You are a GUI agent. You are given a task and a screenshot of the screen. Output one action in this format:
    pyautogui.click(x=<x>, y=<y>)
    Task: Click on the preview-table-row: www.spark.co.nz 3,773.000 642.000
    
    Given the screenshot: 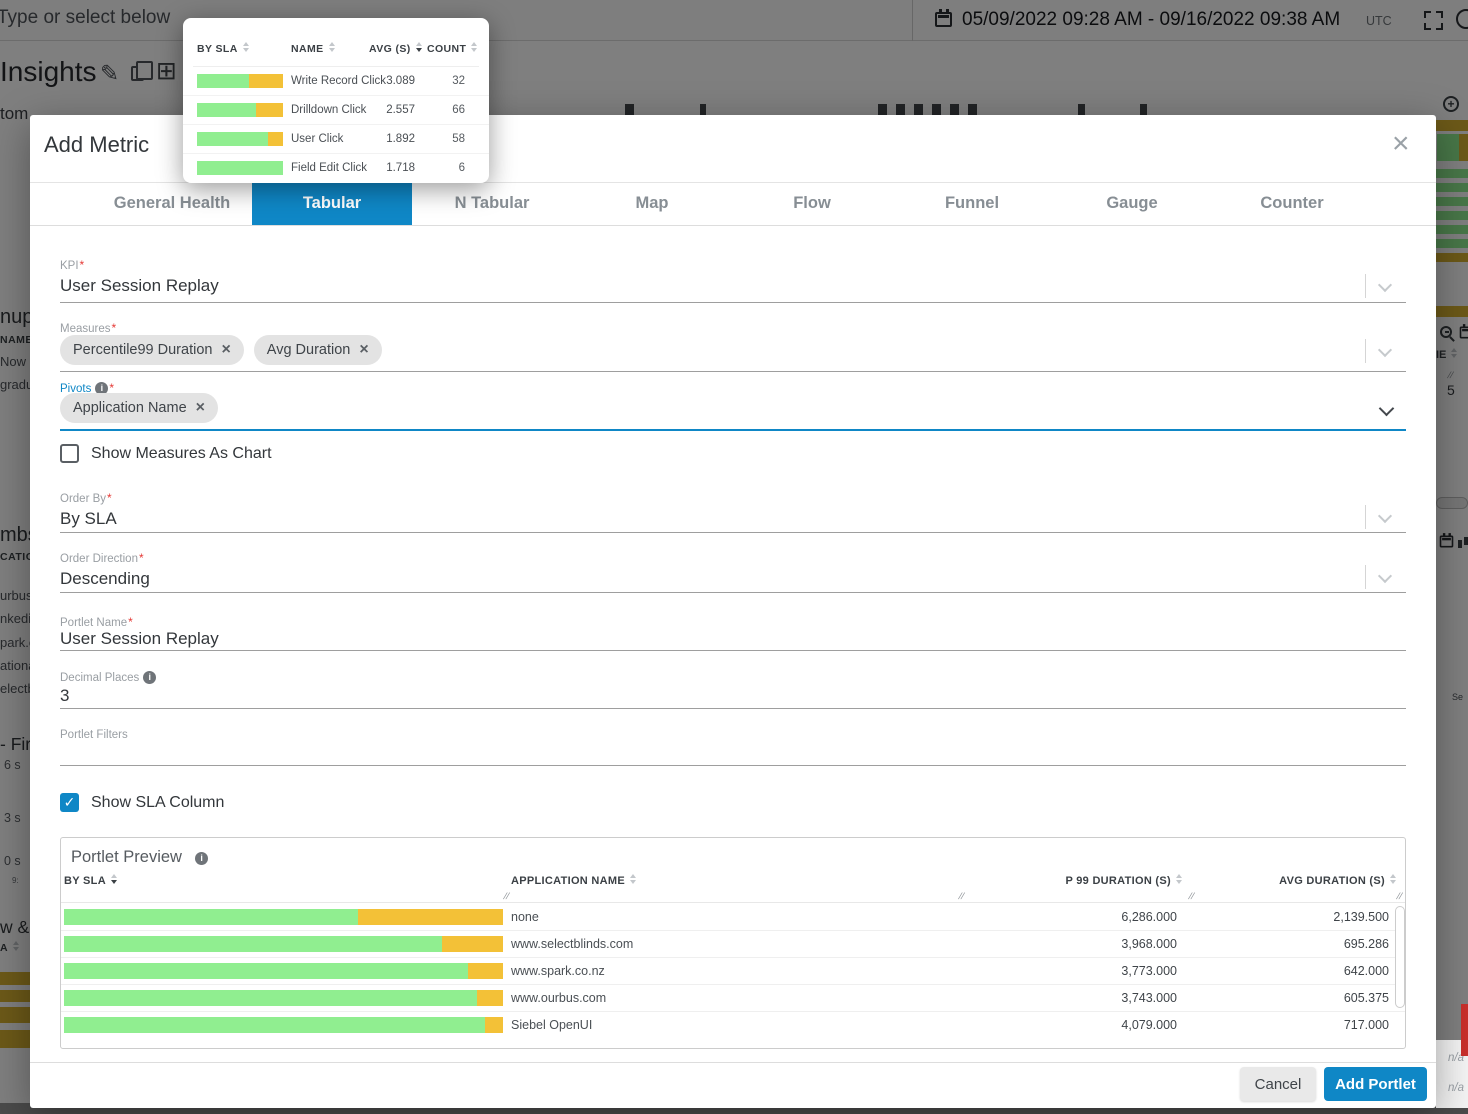 What is the action you would take?
    pyautogui.click(x=733, y=971)
    